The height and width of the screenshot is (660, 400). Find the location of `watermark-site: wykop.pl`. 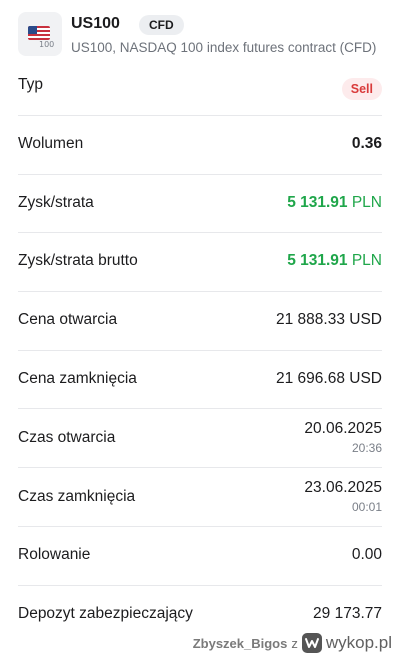

watermark-site: wykop.pl is located at coordinates (358, 642).